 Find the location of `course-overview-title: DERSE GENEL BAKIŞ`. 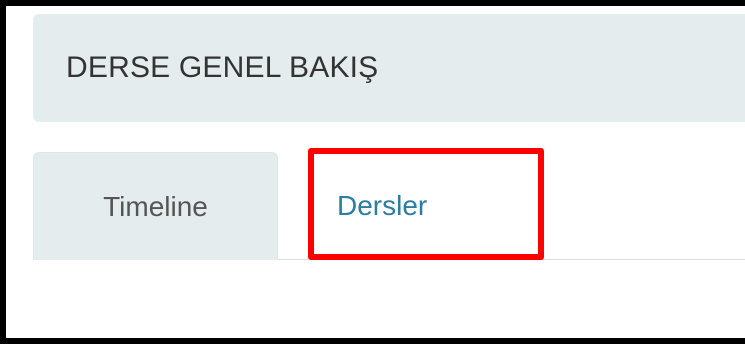

course-overview-title: DERSE GENEL BAKIŞ is located at coordinates (222, 67).